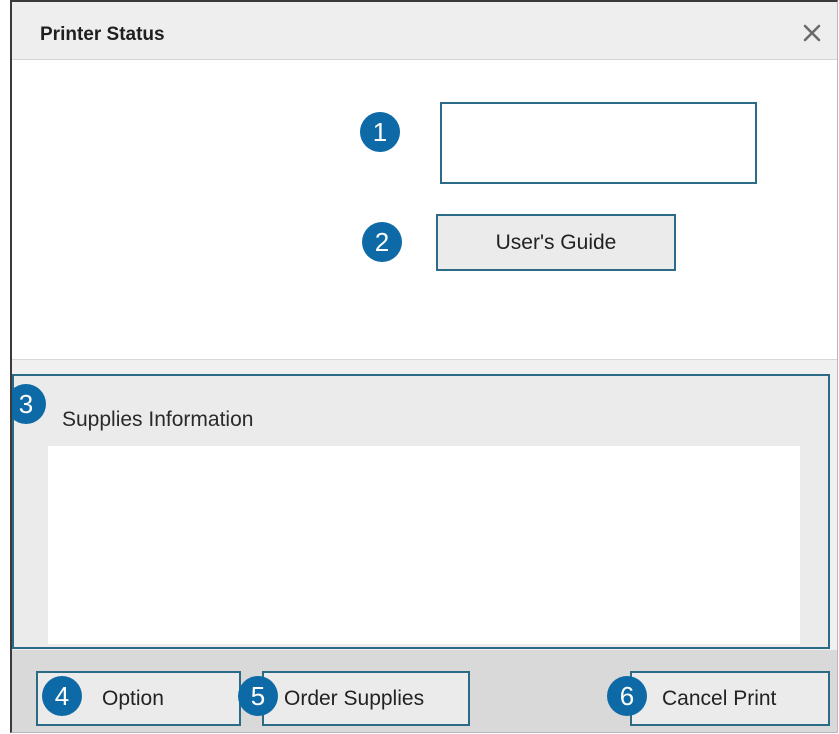 The image size is (839, 734). What do you see at coordinates (158, 419) in the screenshot?
I see `supplies-information-label: Supplies Information` at bounding box center [158, 419].